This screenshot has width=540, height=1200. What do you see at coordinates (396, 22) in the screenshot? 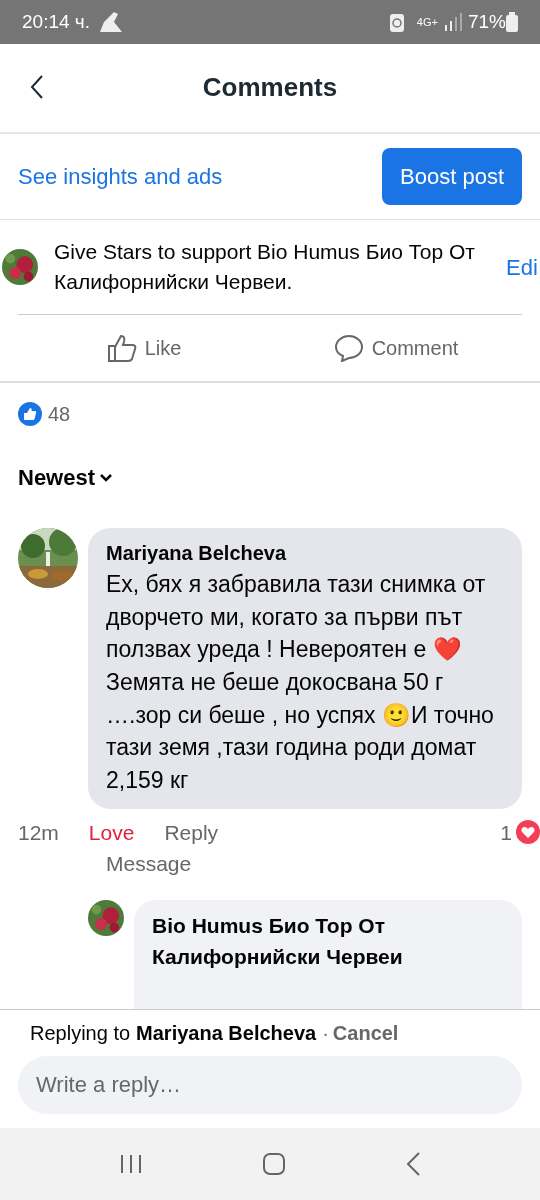
I see `battery-saver-icon` at bounding box center [396, 22].